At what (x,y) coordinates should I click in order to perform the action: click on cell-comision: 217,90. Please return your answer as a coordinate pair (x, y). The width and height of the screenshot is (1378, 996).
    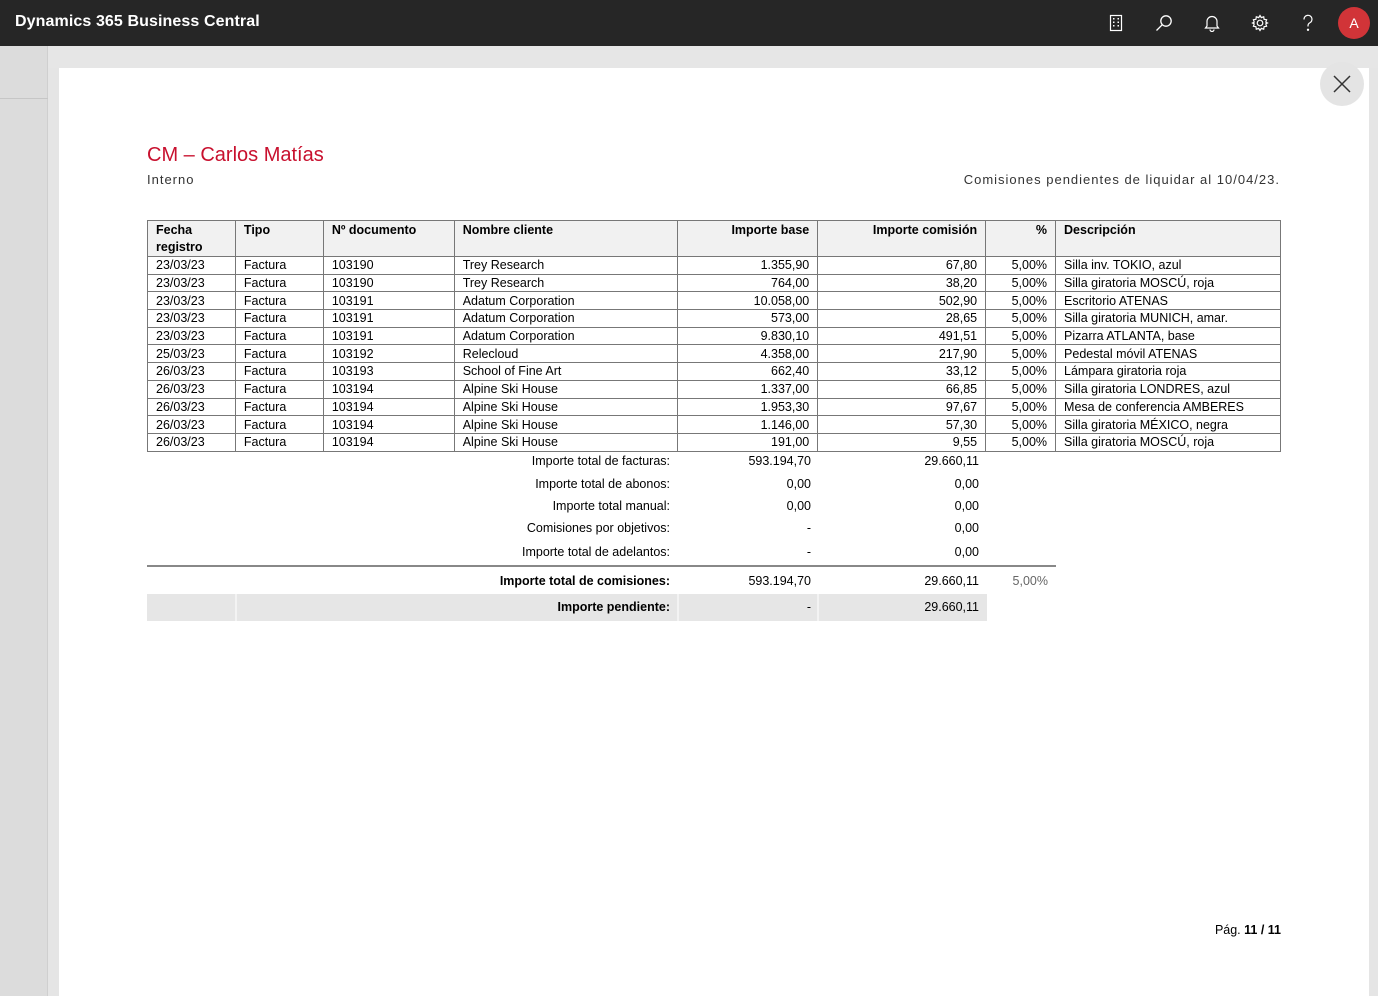
    Looking at the image, I should click on (902, 354).